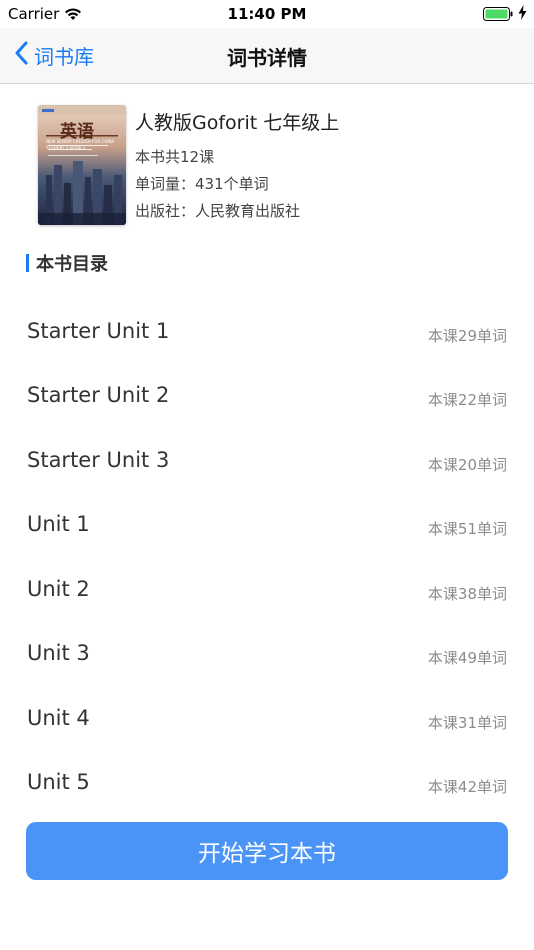 The width and height of the screenshot is (534, 950). I want to click on cover-subtitle-2-text: STUDENT'S BOOK 1, so click(66, 147).